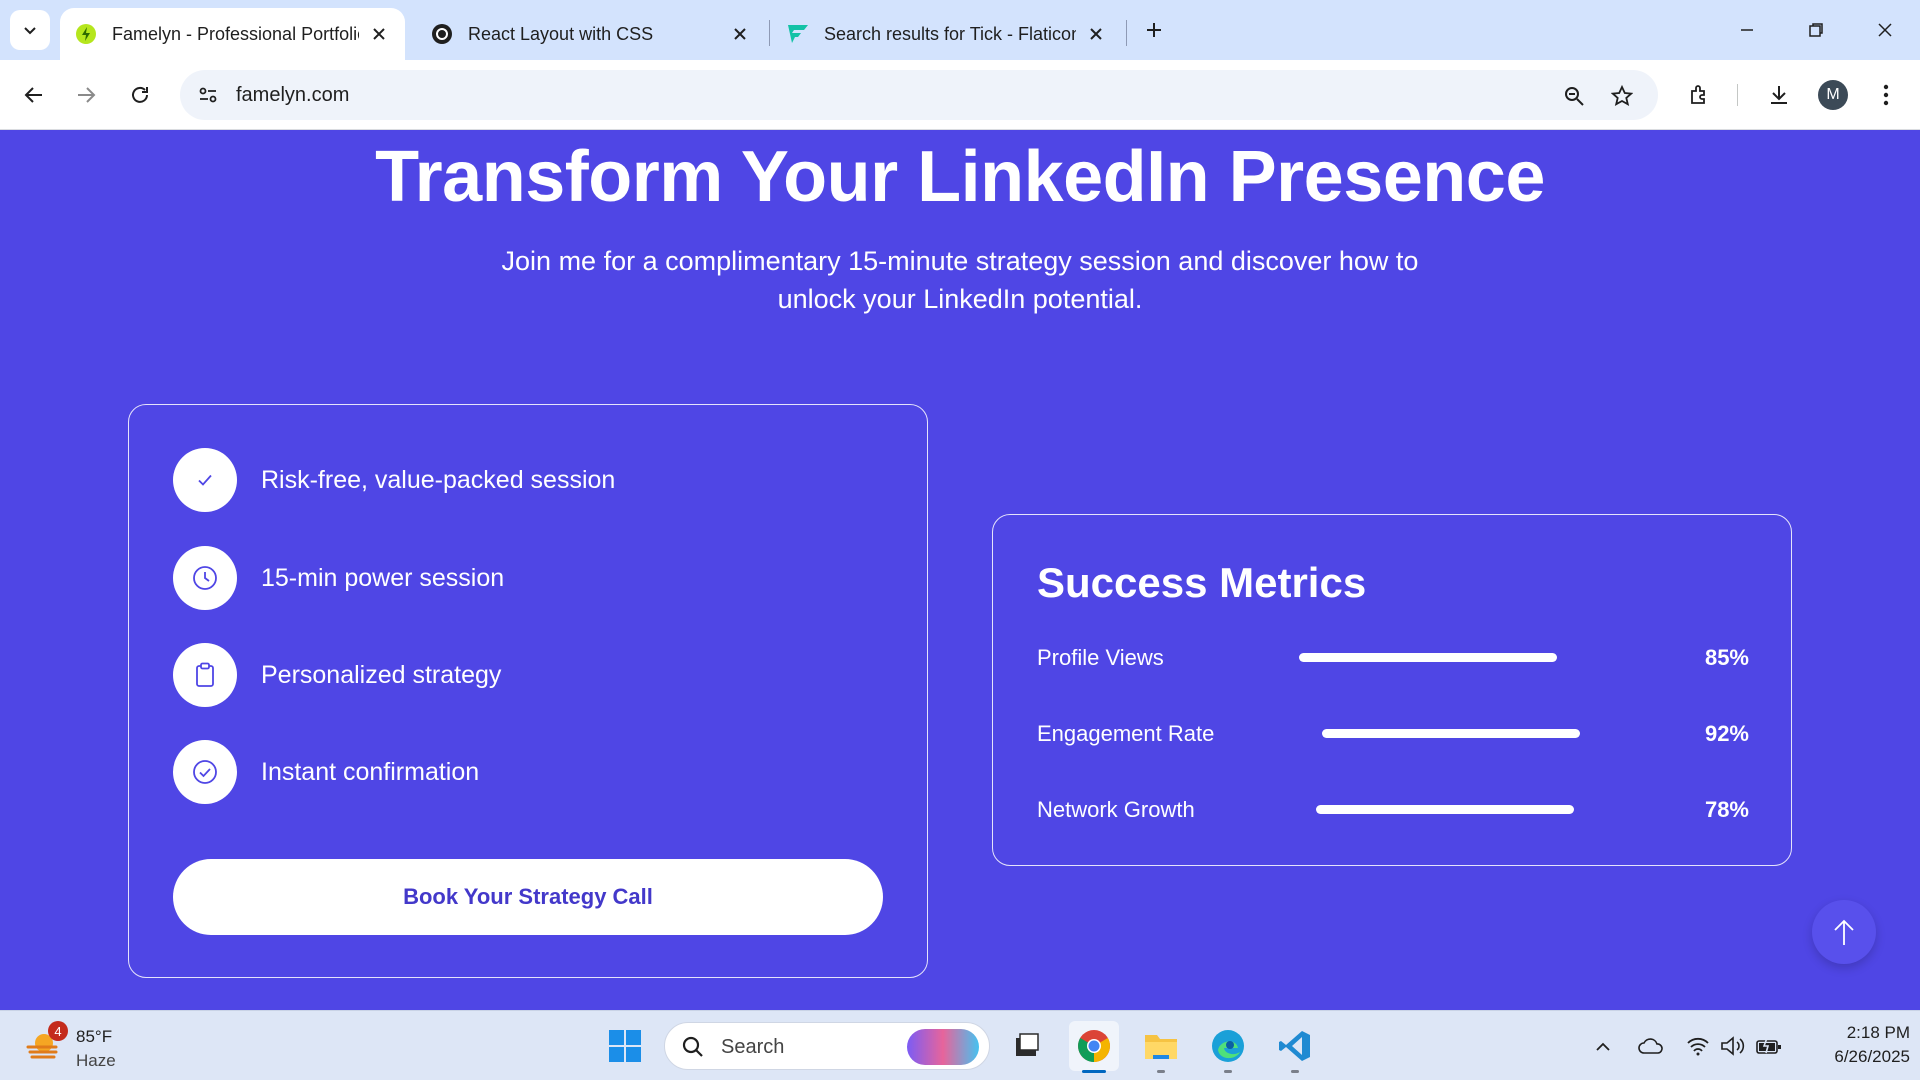  I want to click on tab-title: Search results for Tick - Flaticon, so click(950, 33).